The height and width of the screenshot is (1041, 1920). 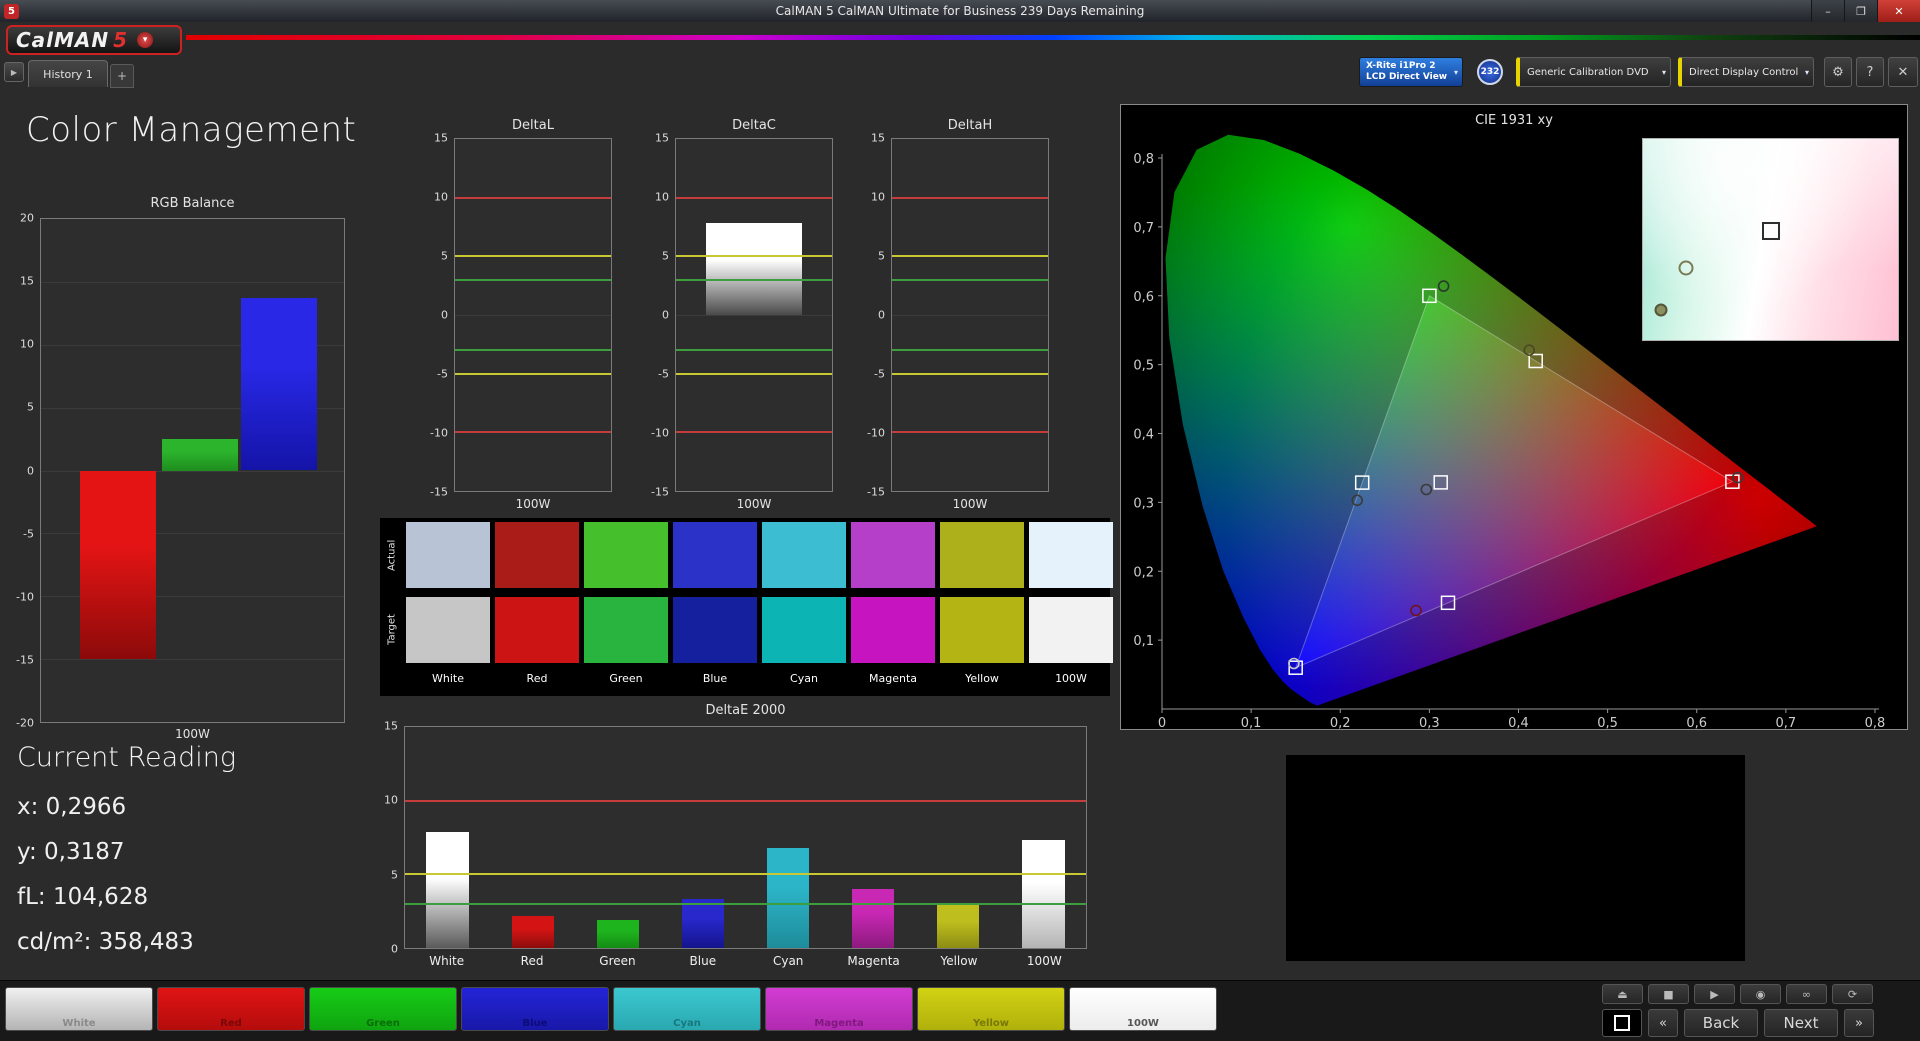 What do you see at coordinates (535, 1009) in the screenshot?
I see `pattern-swatch-blue: Blue` at bounding box center [535, 1009].